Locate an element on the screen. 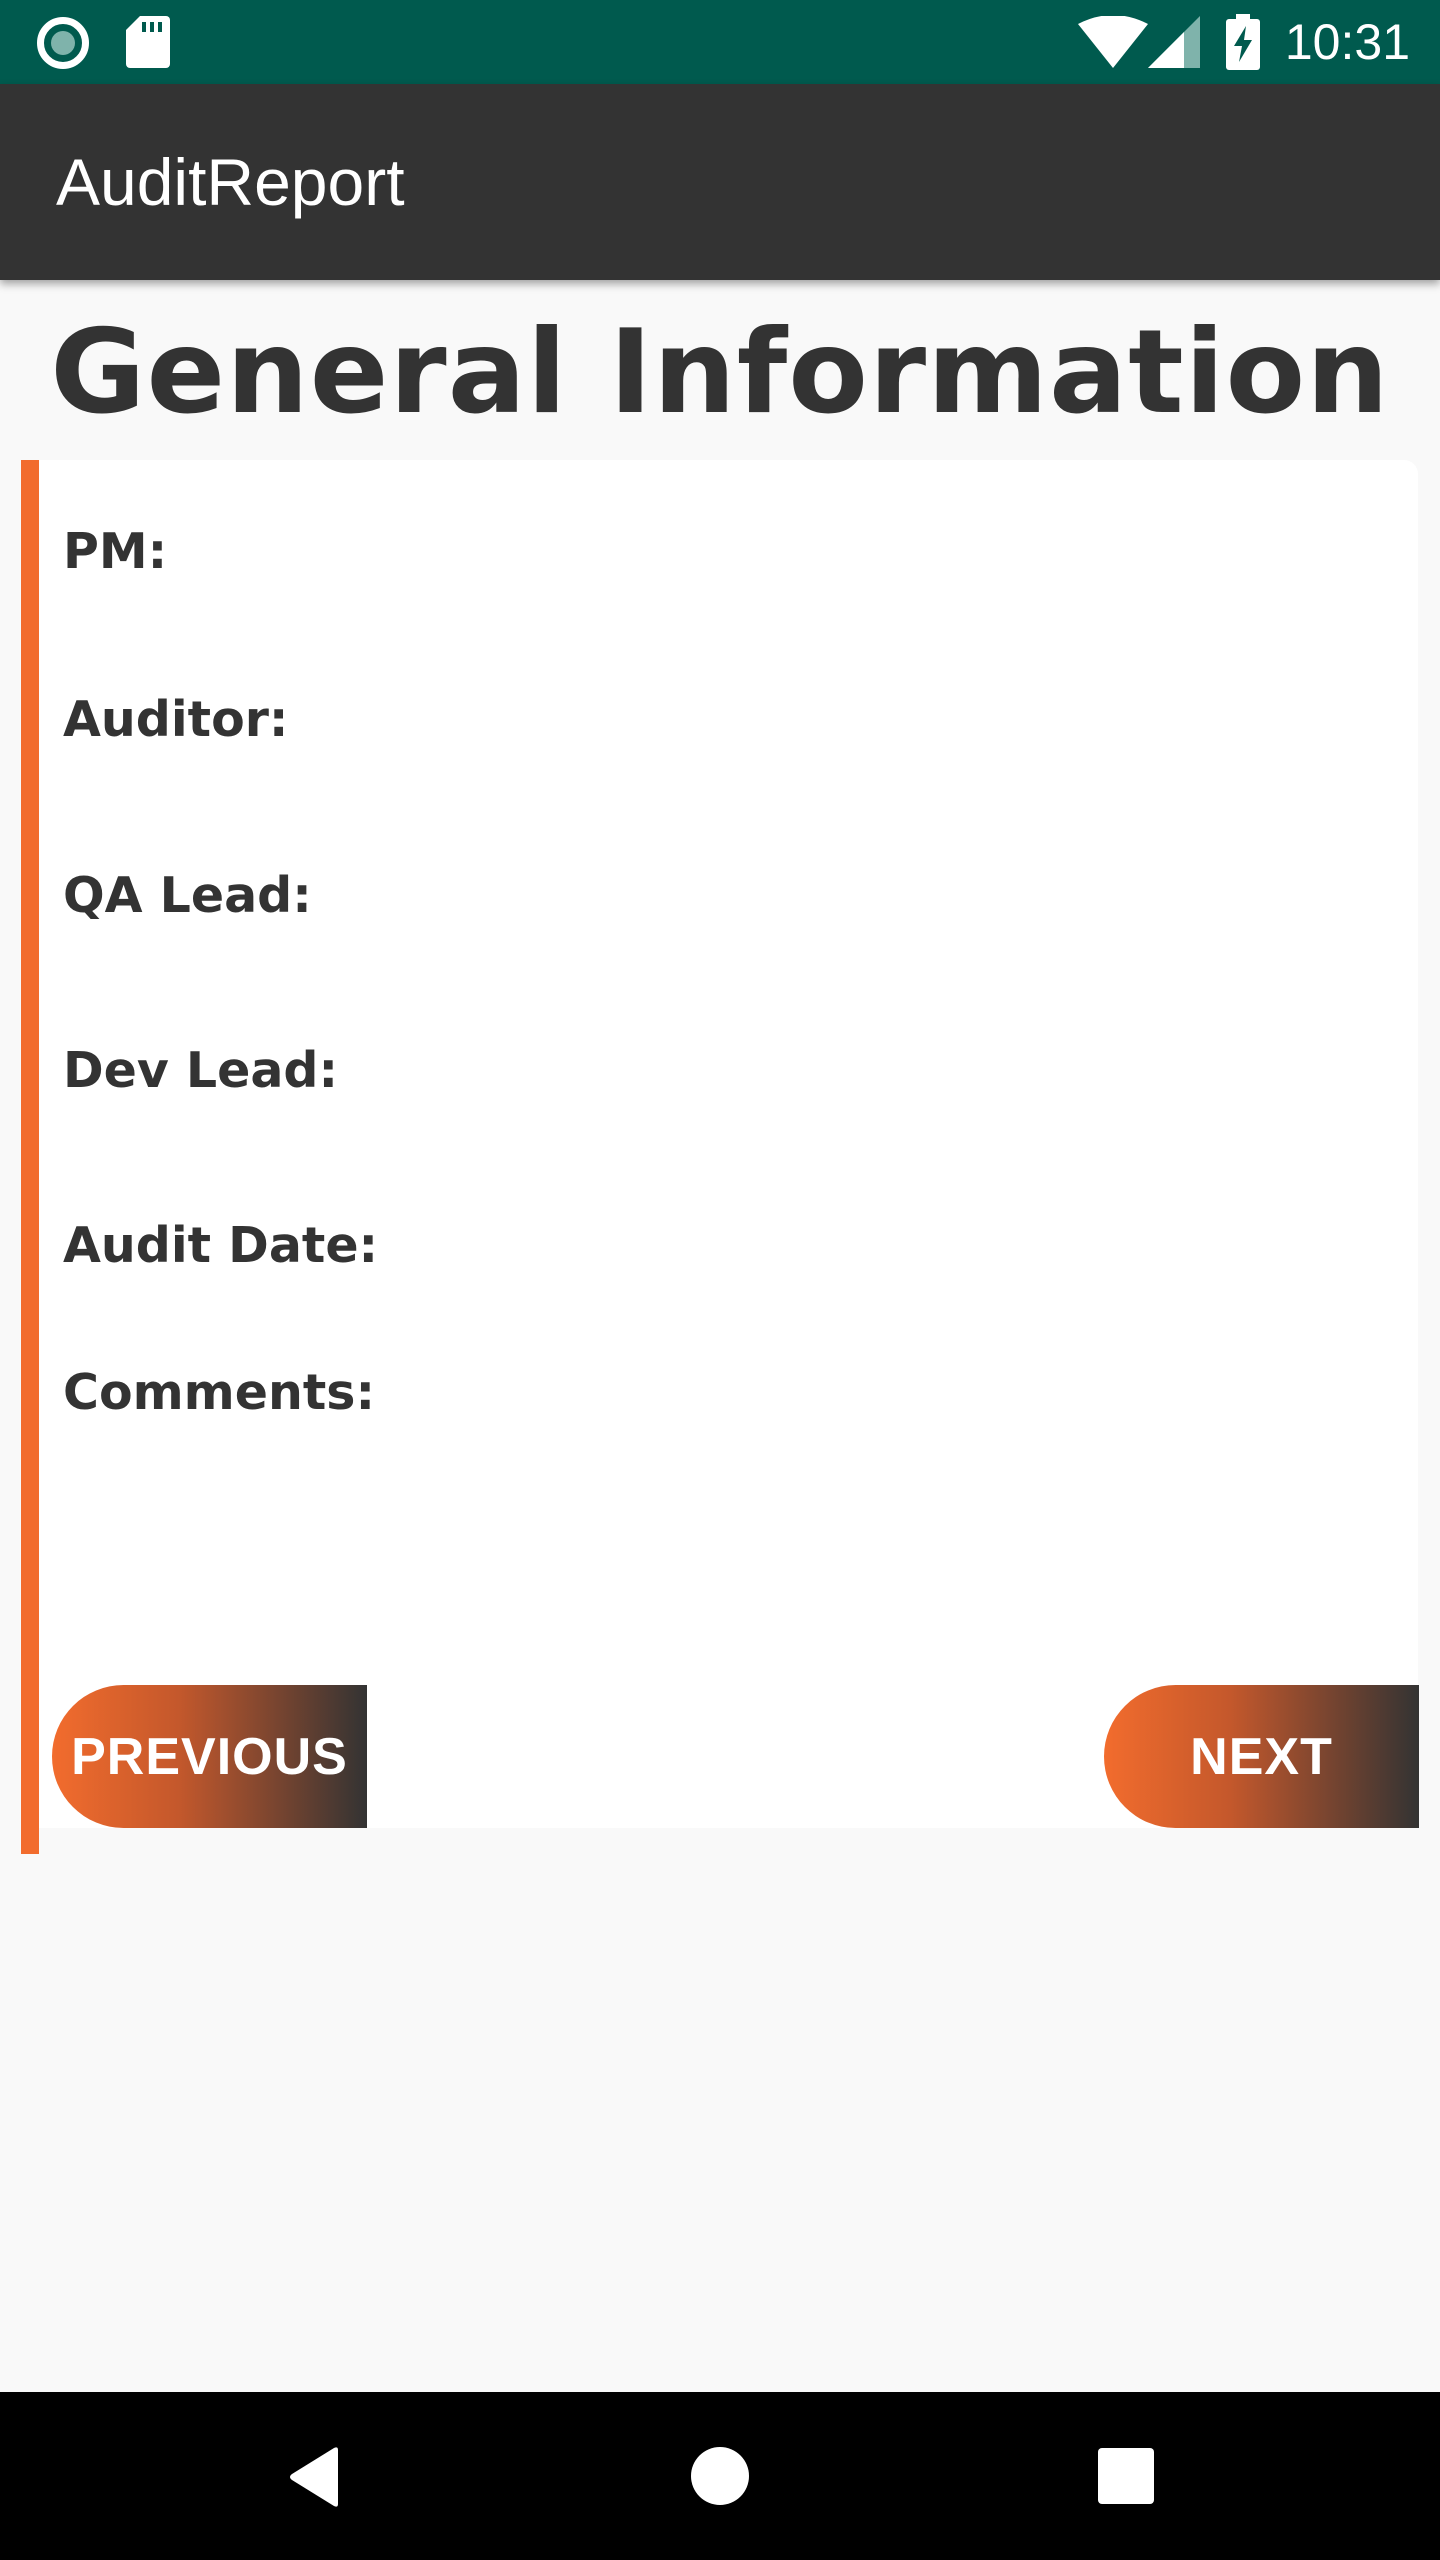 The image size is (1440, 2560). signal-icon is located at coordinates (1174, 42).